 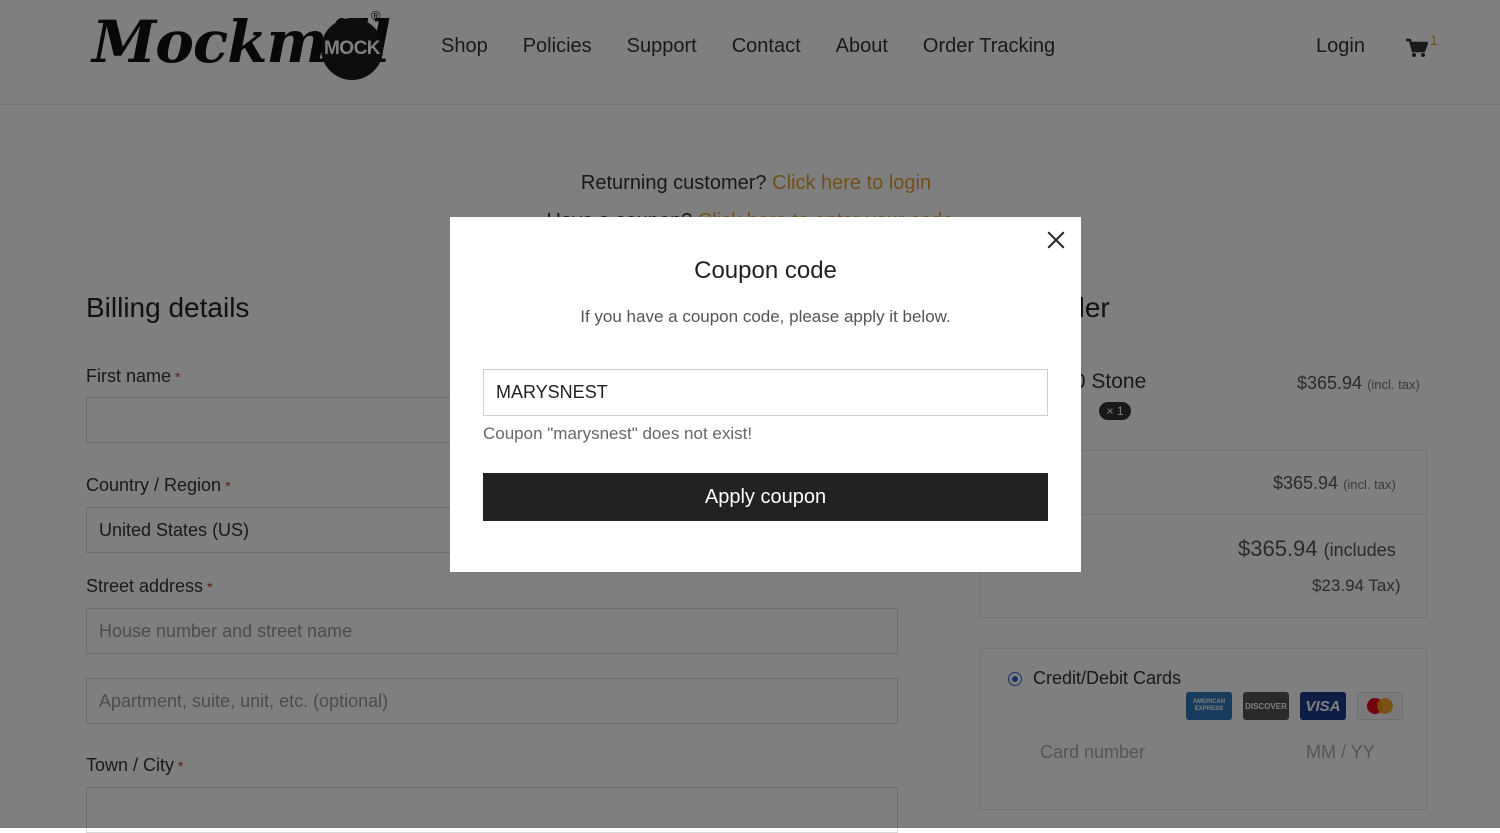 I want to click on coupon-error-message: Coupon "marysnest" does not exist!, so click(x=618, y=433).